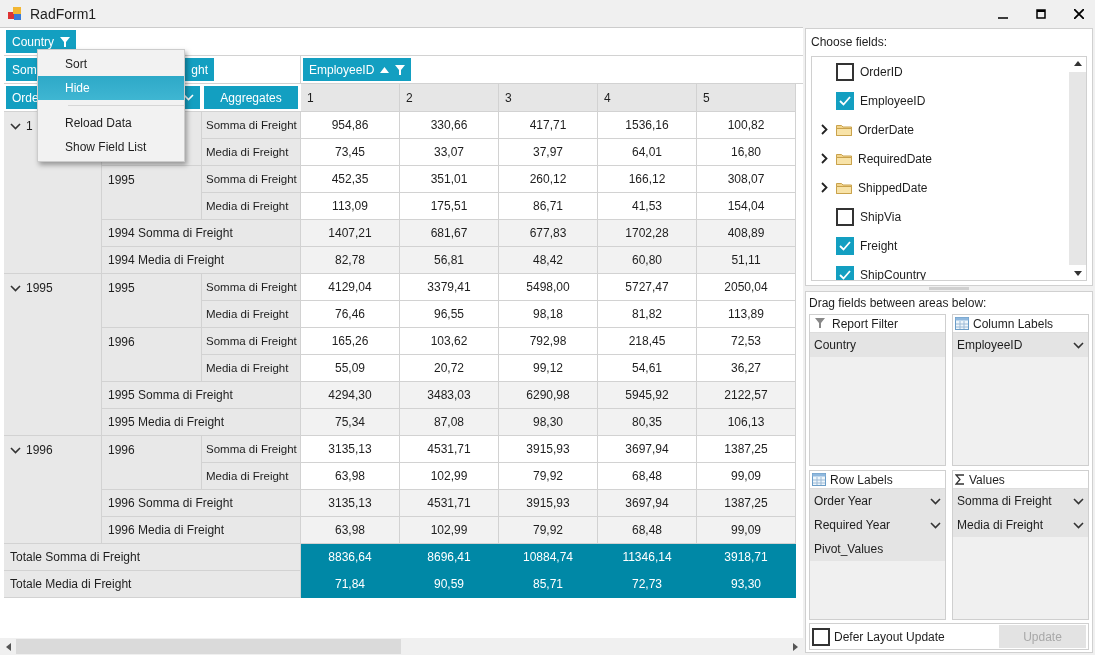 The width and height of the screenshot is (1095, 655). I want to click on subtotal-cell: 79,92, so click(548, 530).